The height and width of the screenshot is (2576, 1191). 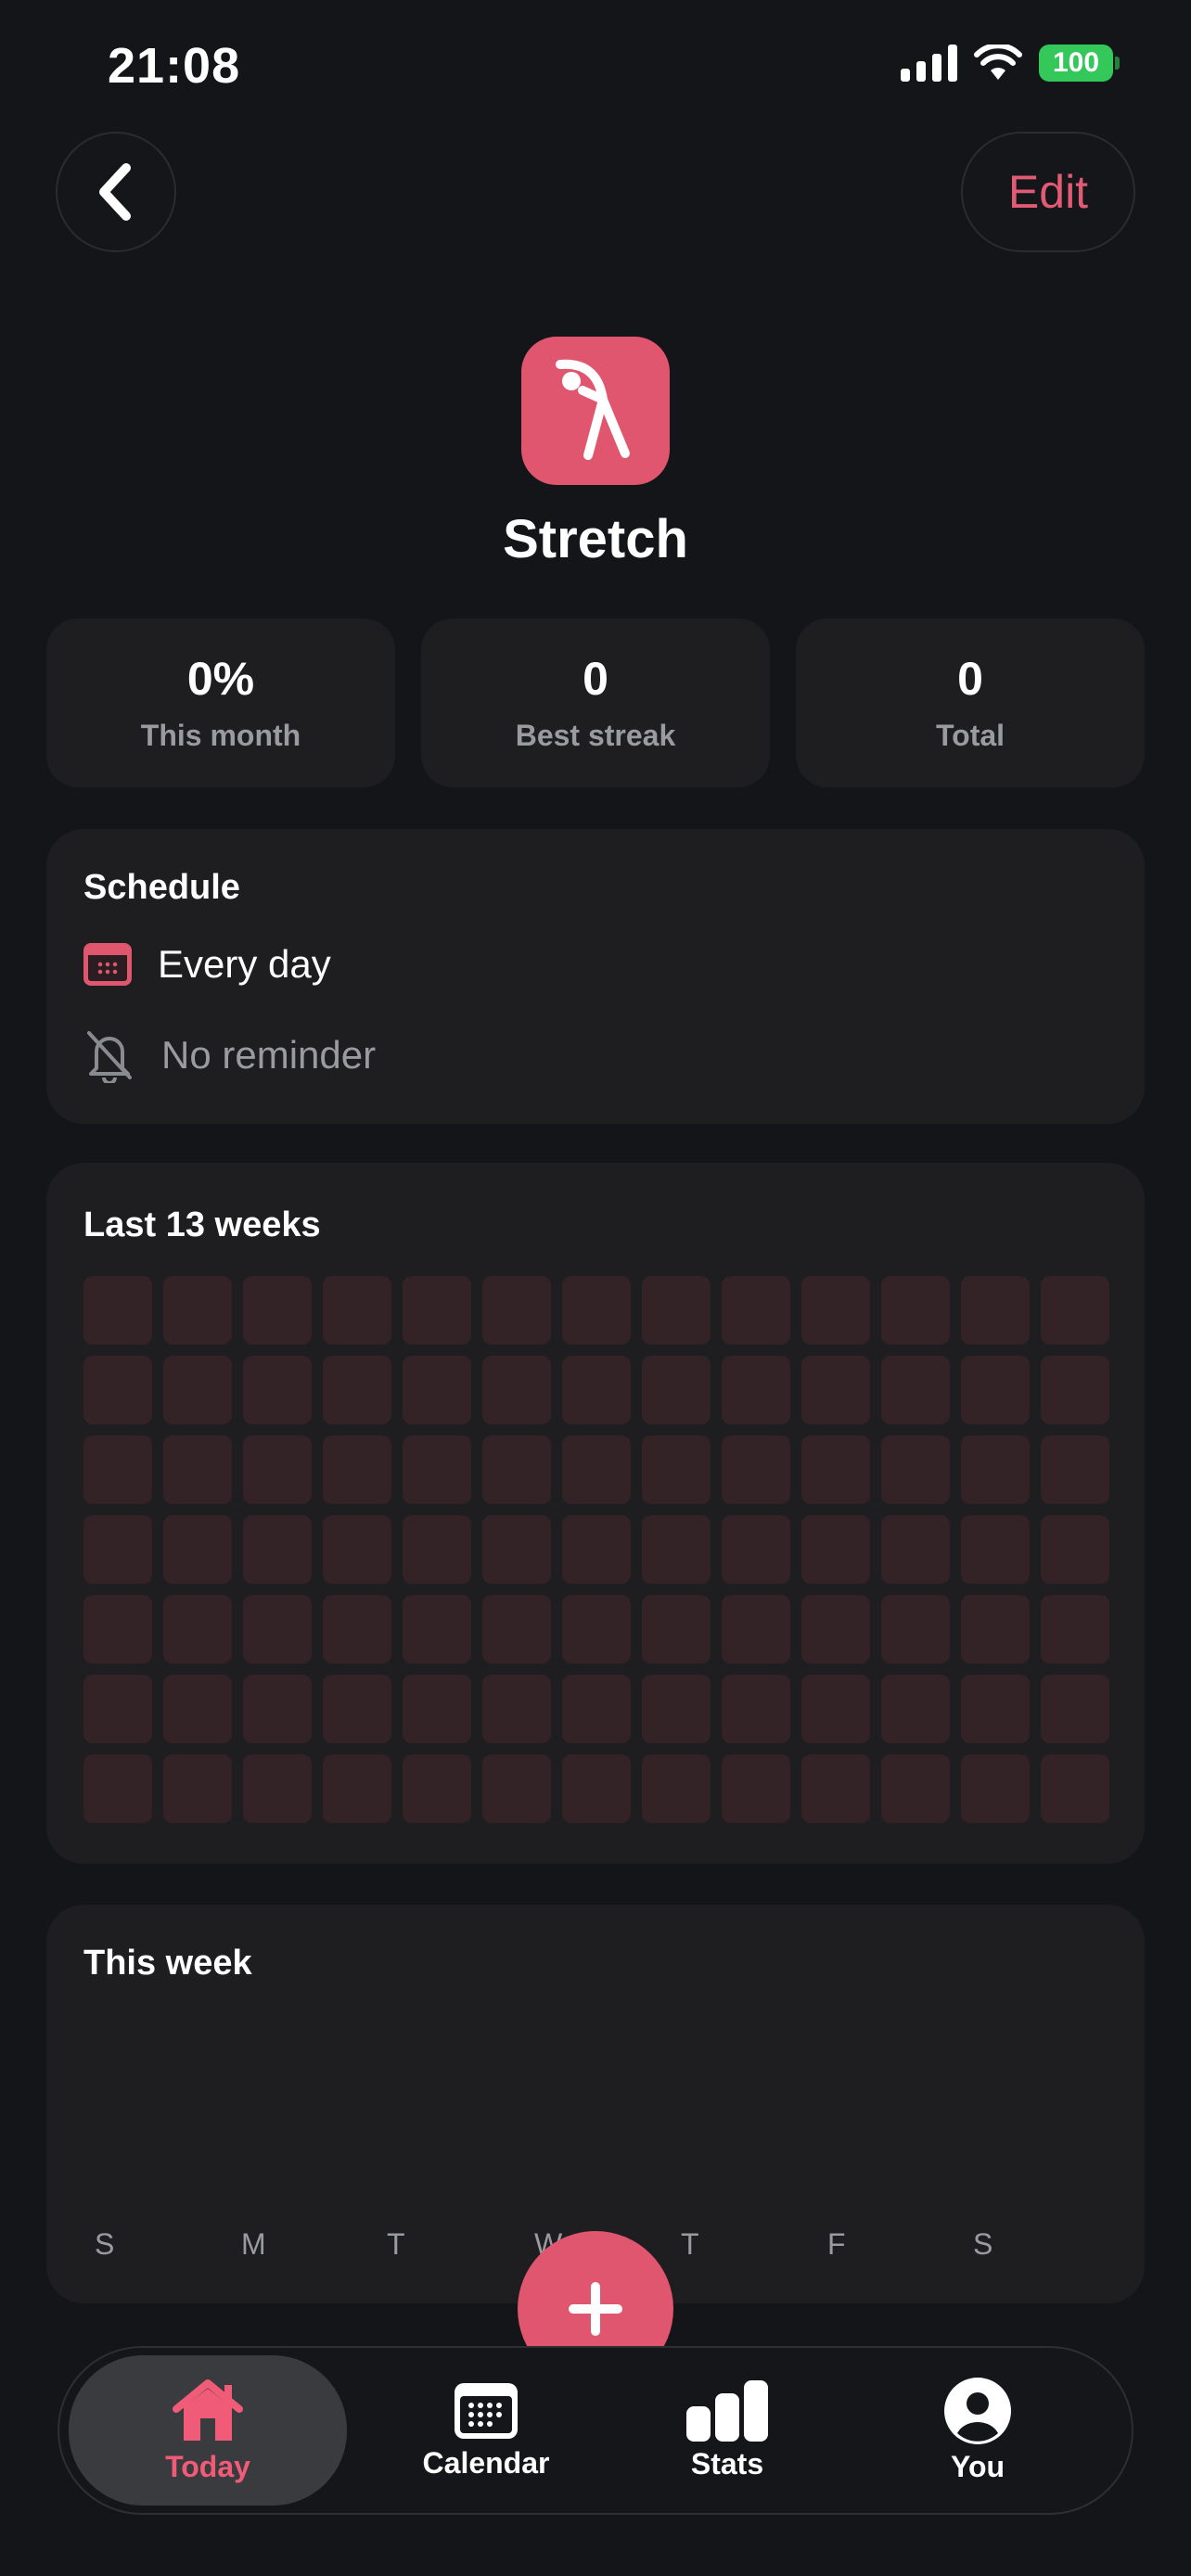 What do you see at coordinates (109, 1057) in the screenshot?
I see `bell-off-icon` at bounding box center [109, 1057].